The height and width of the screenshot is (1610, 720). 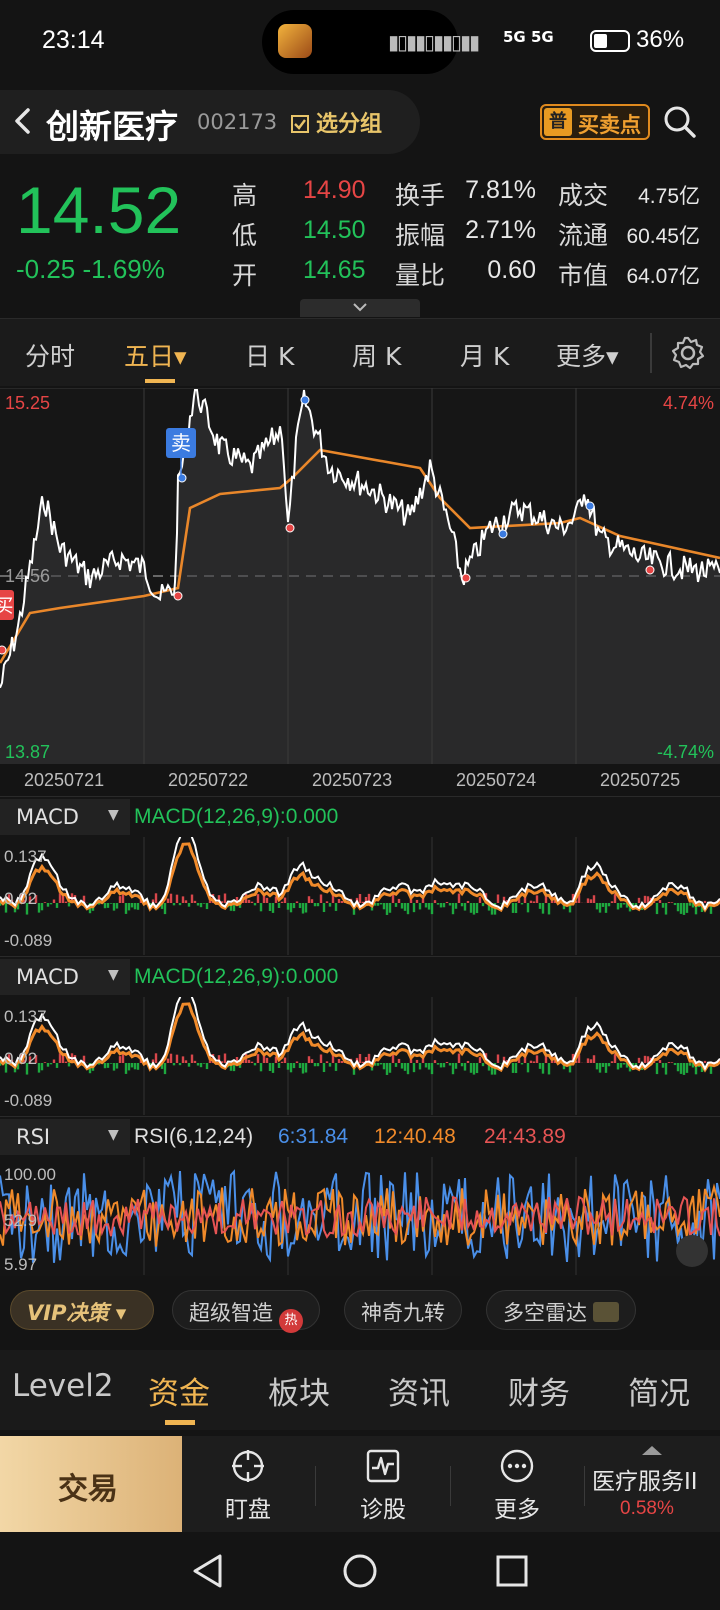 What do you see at coordinates (360, 1571) in the screenshot?
I see `nav-home-icon` at bounding box center [360, 1571].